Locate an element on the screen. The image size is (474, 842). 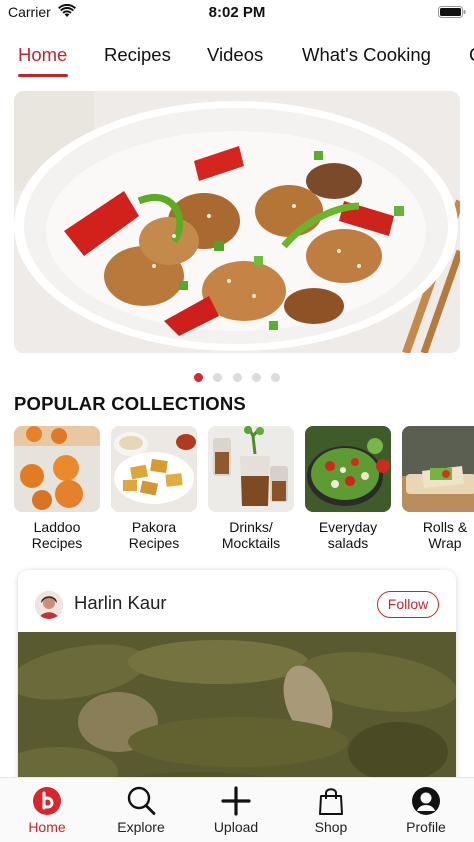
nav-label-explore: Explore is located at coordinates (141, 827).